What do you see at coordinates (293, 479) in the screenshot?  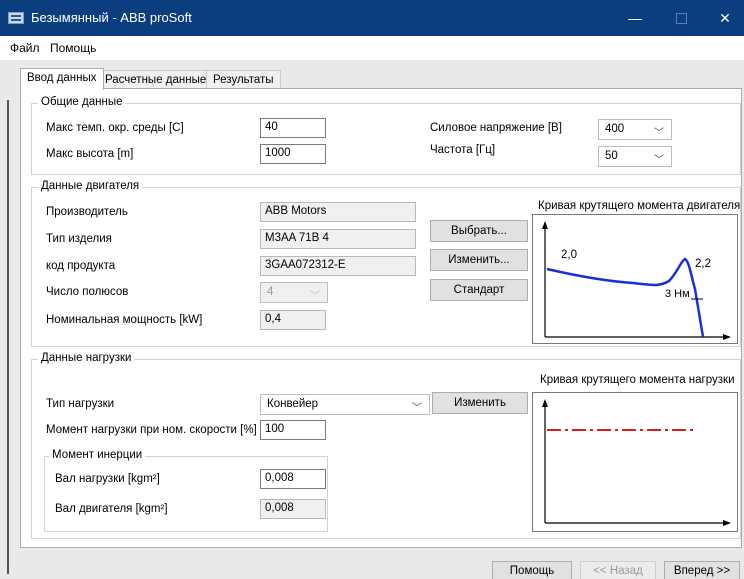 I see `load-shaft-input: 0,008` at bounding box center [293, 479].